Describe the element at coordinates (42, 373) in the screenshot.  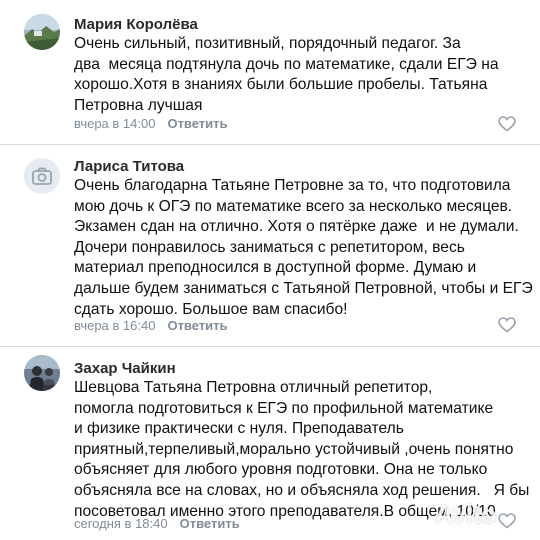
I see `person-photo-avatar` at that location.